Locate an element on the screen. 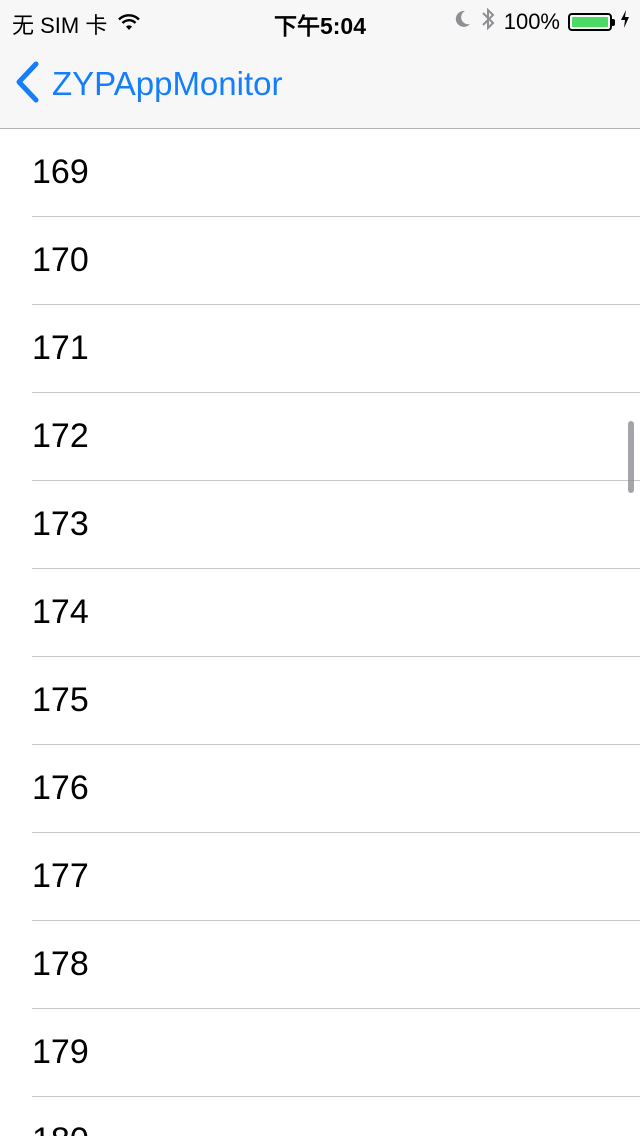  battery-fill is located at coordinates (590, 22).